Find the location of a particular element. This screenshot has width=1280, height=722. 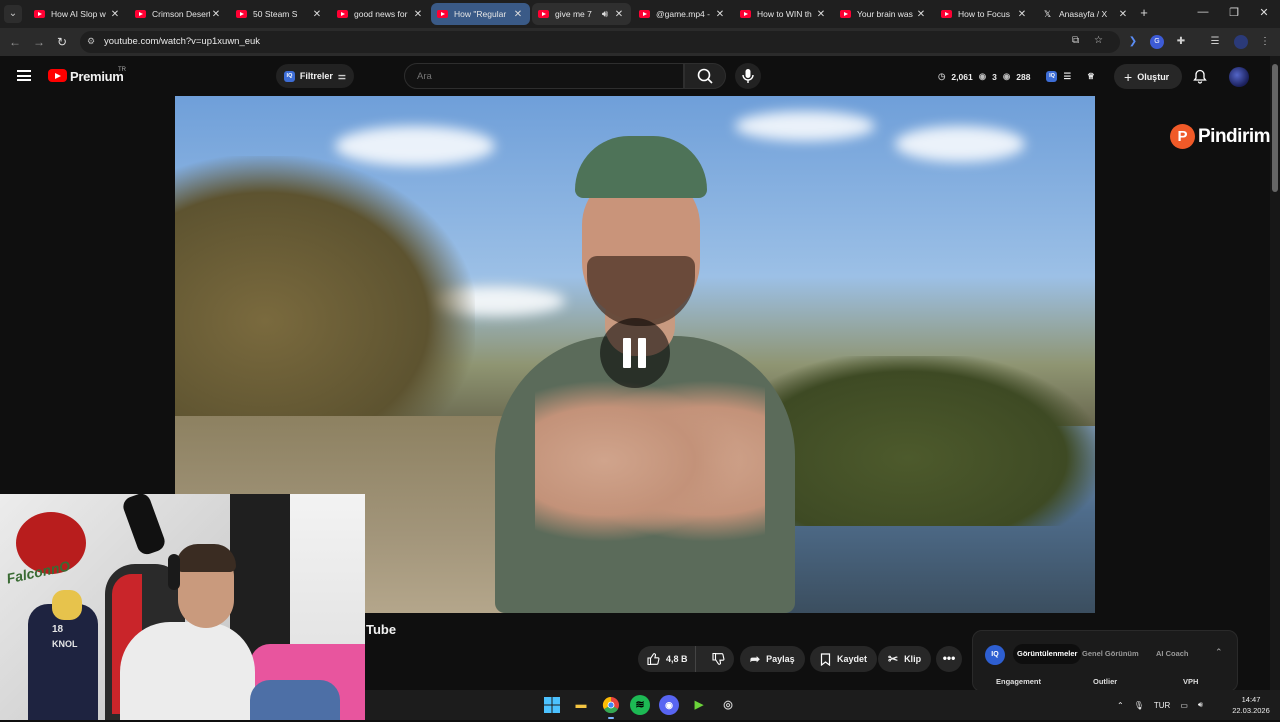

system-clock: 14:47 22.03.2026 is located at coordinates (1251, 705).